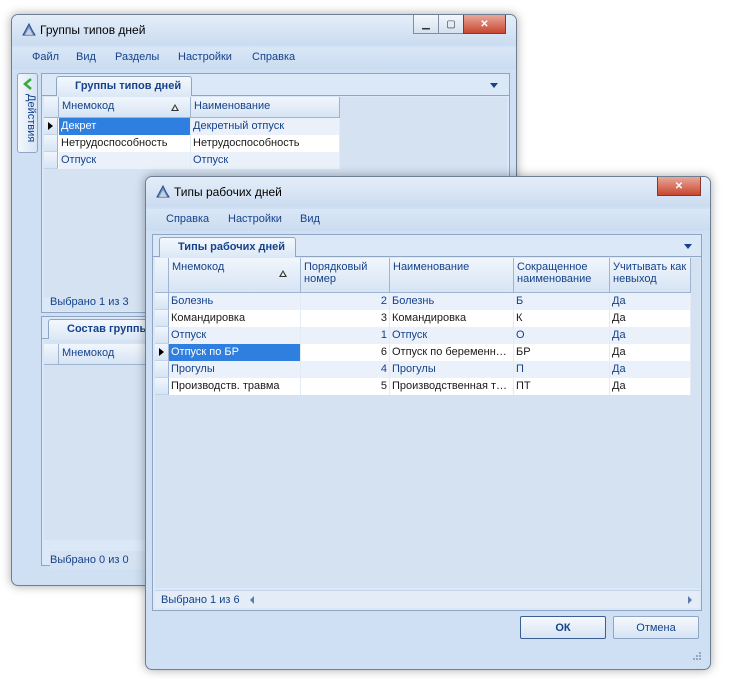 The height and width of the screenshot is (695, 732). What do you see at coordinates (427, 246) in the screenshot?
I see `day-types-tabstrip: Типы рабочих дней` at bounding box center [427, 246].